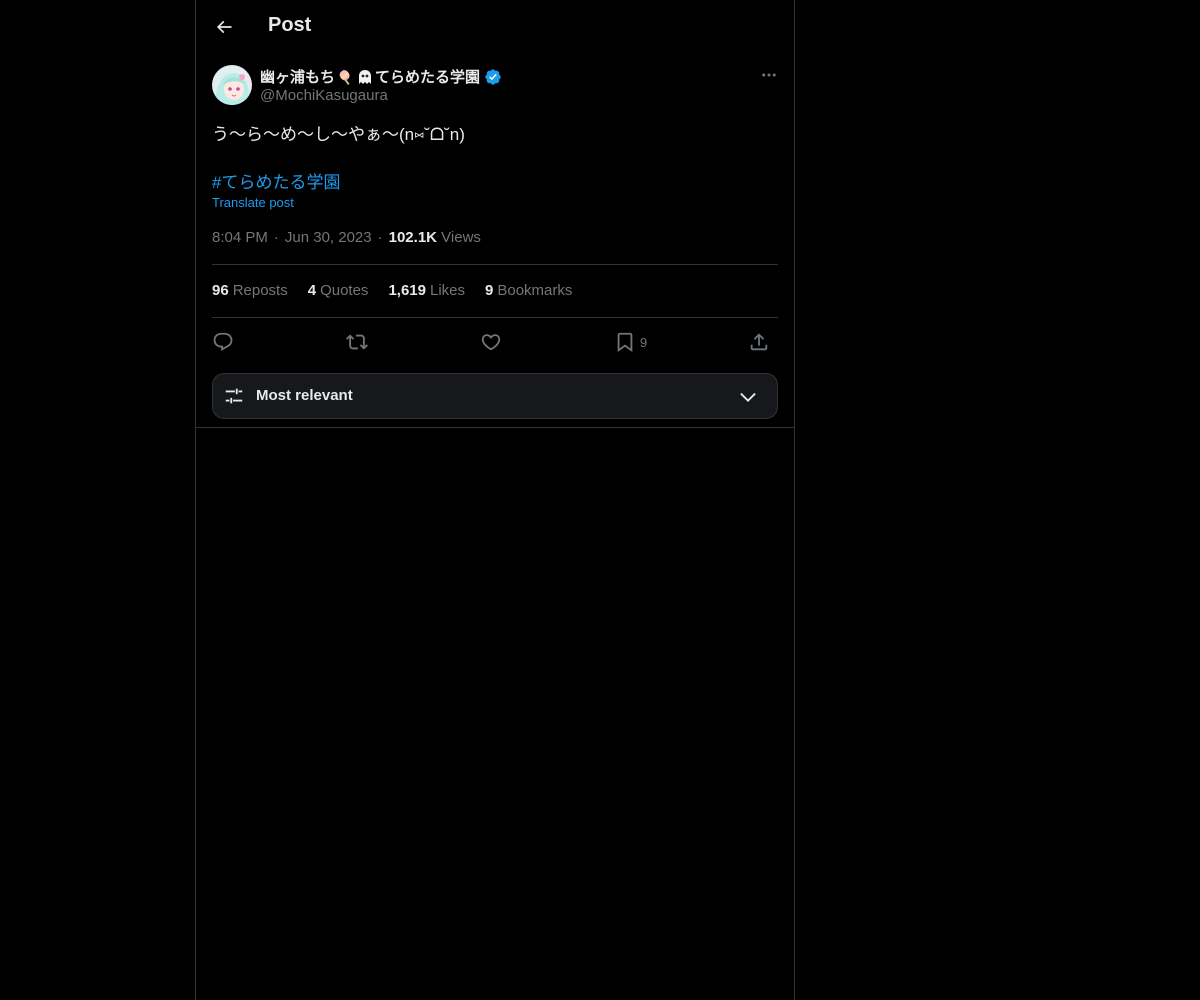 The width and height of the screenshot is (1200, 1000). What do you see at coordinates (240, 237) in the screenshot?
I see `post-time: 8:04 PM` at bounding box center [240, 237].